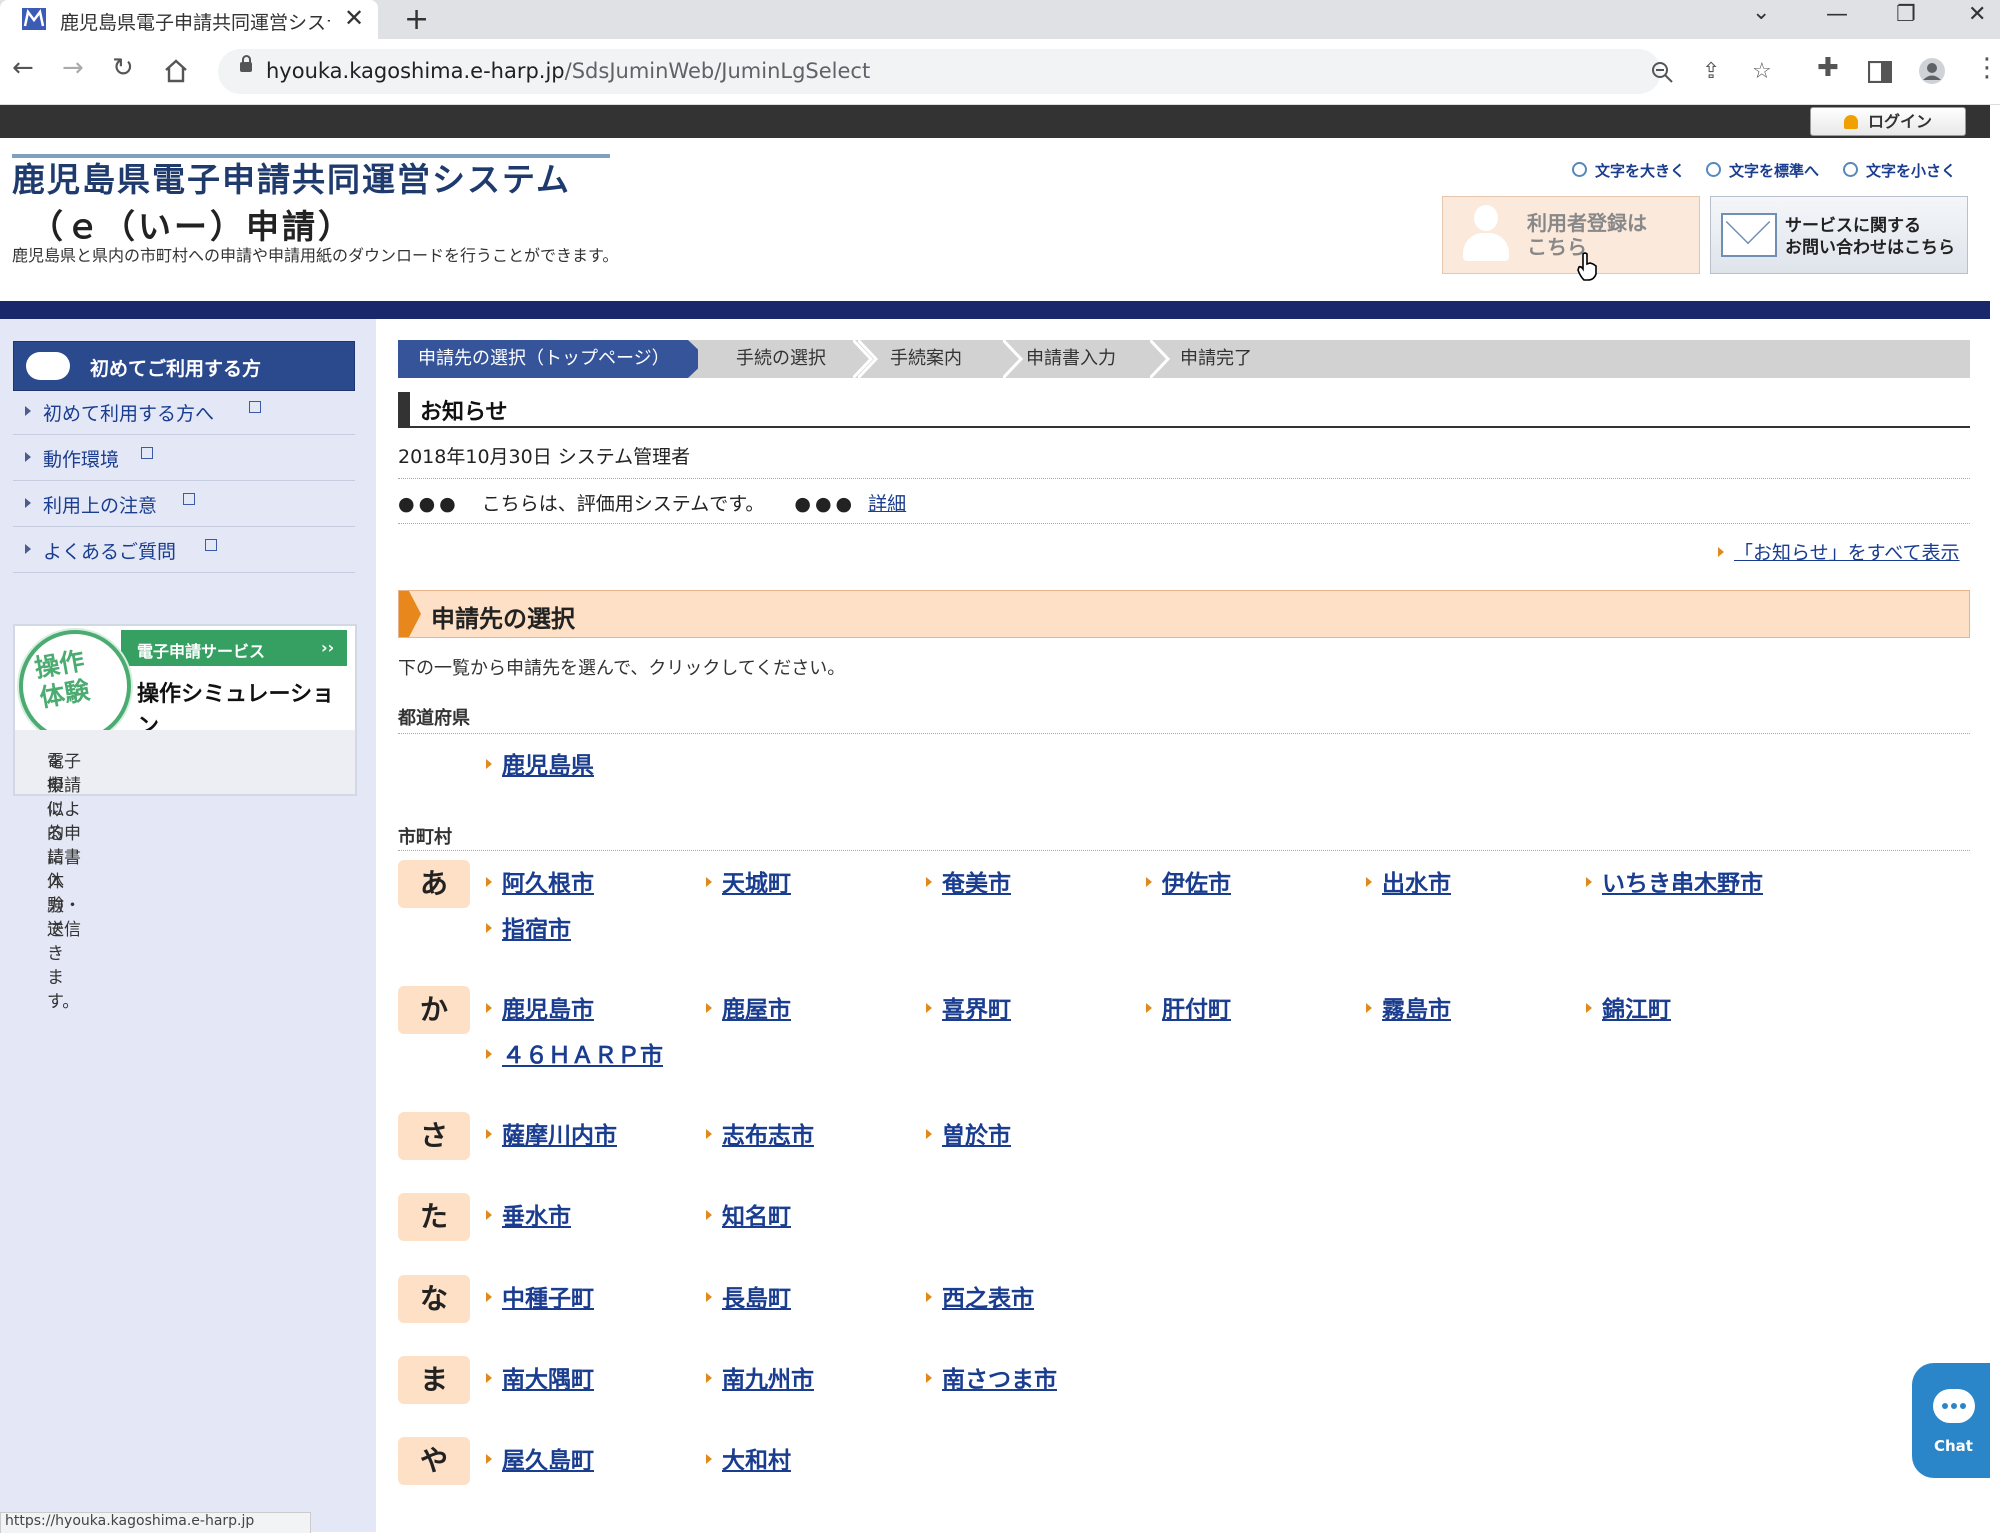 This screenshot has height=1533, width=2000. I want to click on close-icon: ✕, so click(354, 18).